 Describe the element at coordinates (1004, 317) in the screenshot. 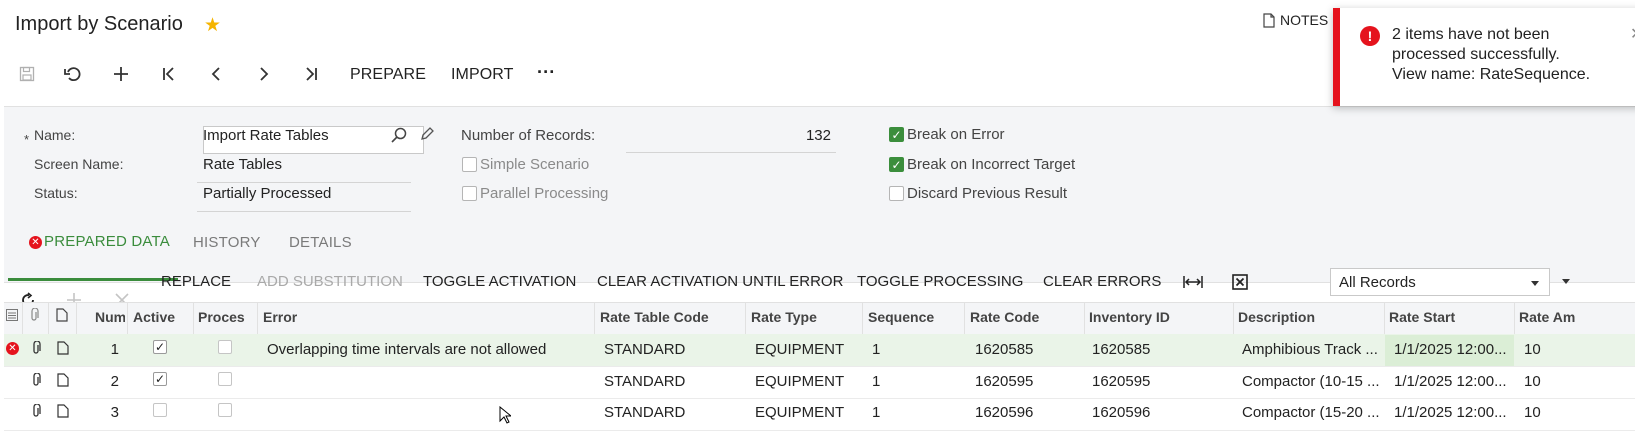

I see `column-header-rate-code: Rate Code` at that location.